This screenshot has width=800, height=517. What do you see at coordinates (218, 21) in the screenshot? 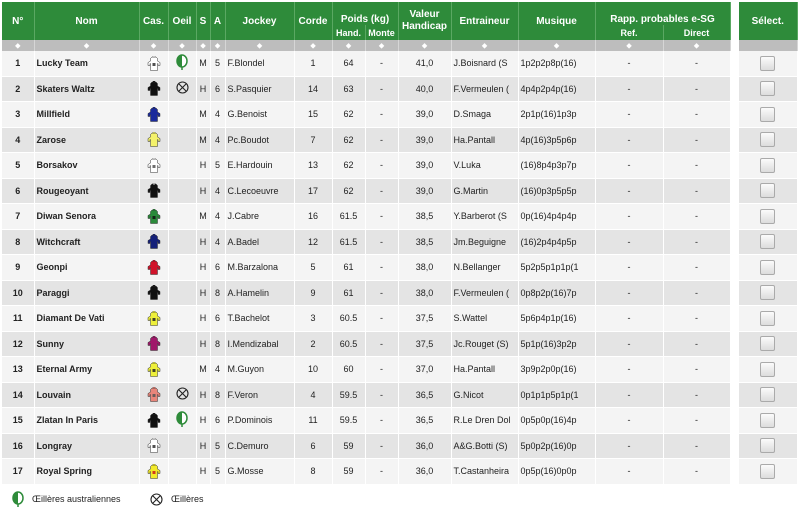
I see `col-age-header: A` at bounding box center [218, 21].